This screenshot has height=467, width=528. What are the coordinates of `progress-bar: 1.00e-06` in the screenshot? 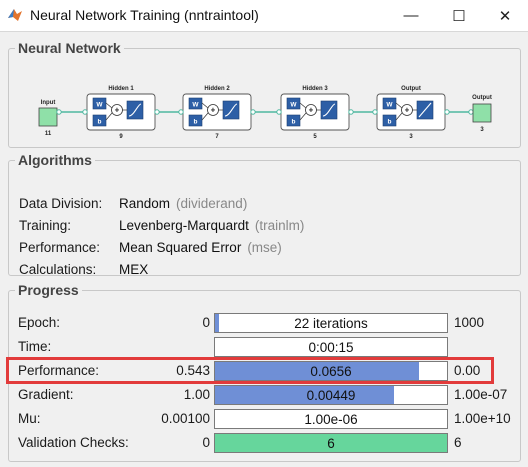 It's located at (331, 419).